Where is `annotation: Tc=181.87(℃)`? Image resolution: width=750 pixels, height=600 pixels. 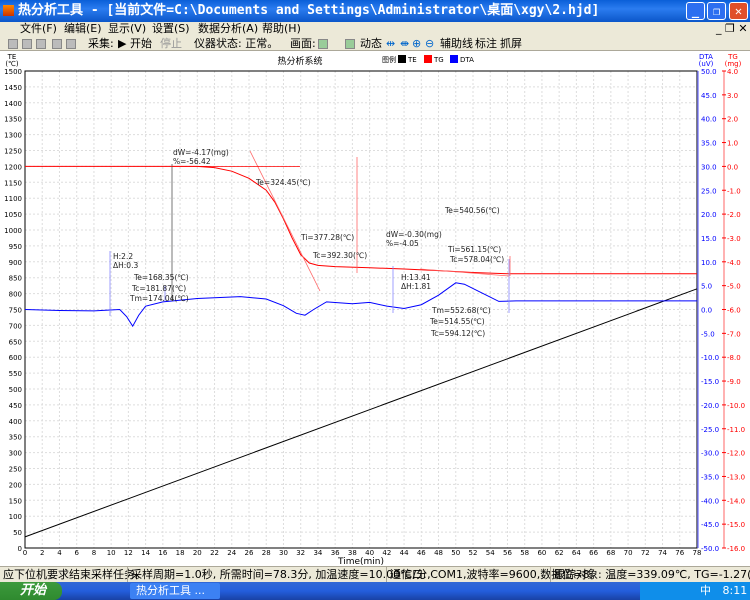
annotation: Tc=181.87(℃) is located at coordinates (158, 288).